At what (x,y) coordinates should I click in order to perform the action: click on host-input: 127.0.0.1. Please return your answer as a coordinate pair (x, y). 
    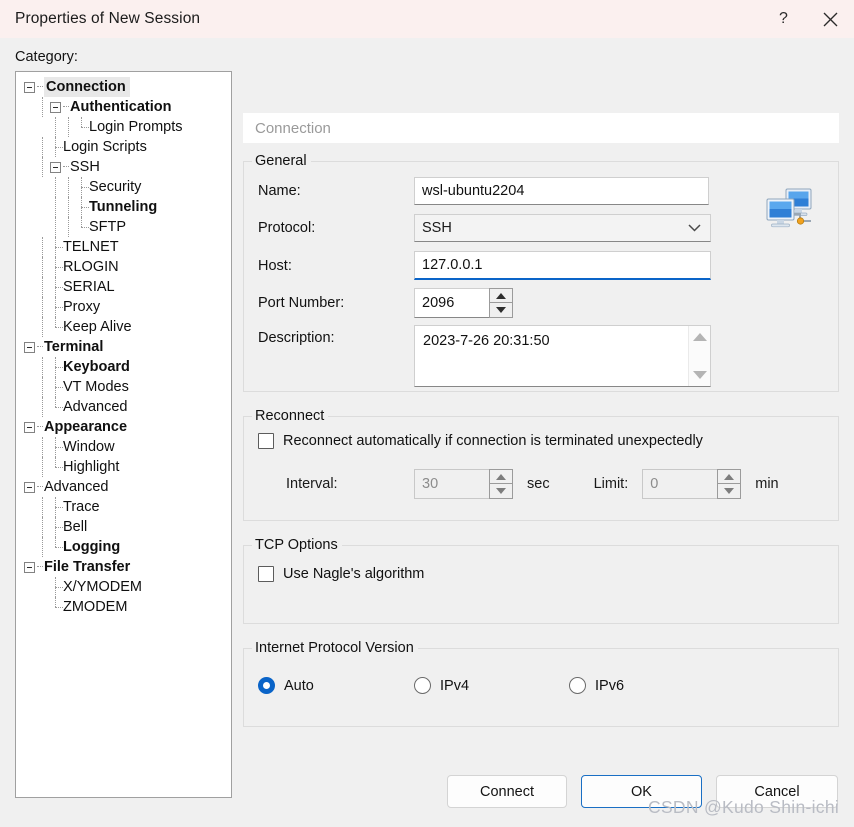
    Looking at the image, I should click on (562, 265).